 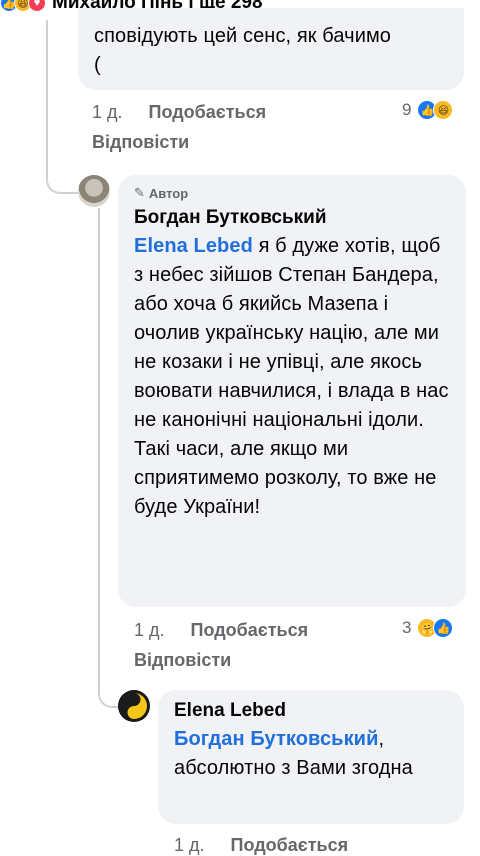 I want to click on comment-reactions: 9 👍 😆, so click(x=428, y=110).